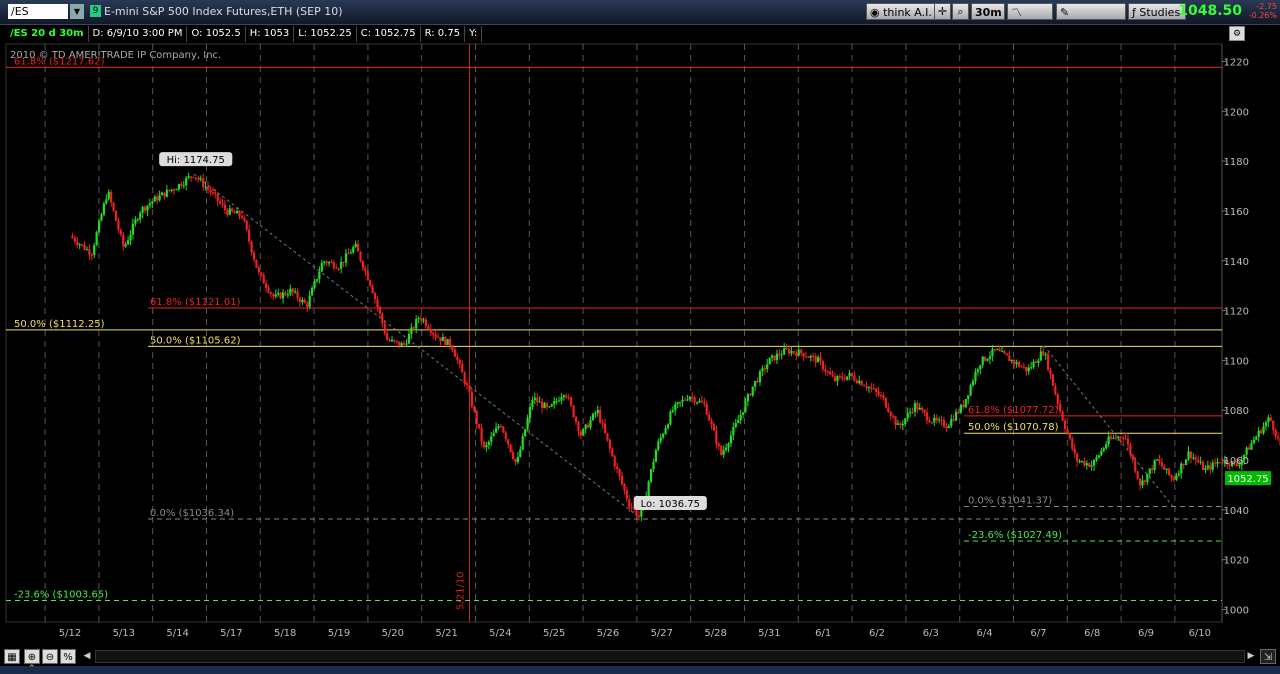 The height and width of the screenshot is (674, 1280). What do you see at coordinates (1236, 312) in the screenshot?
I see `y-tick-label: 1120` at bounding box center [1236, 312].